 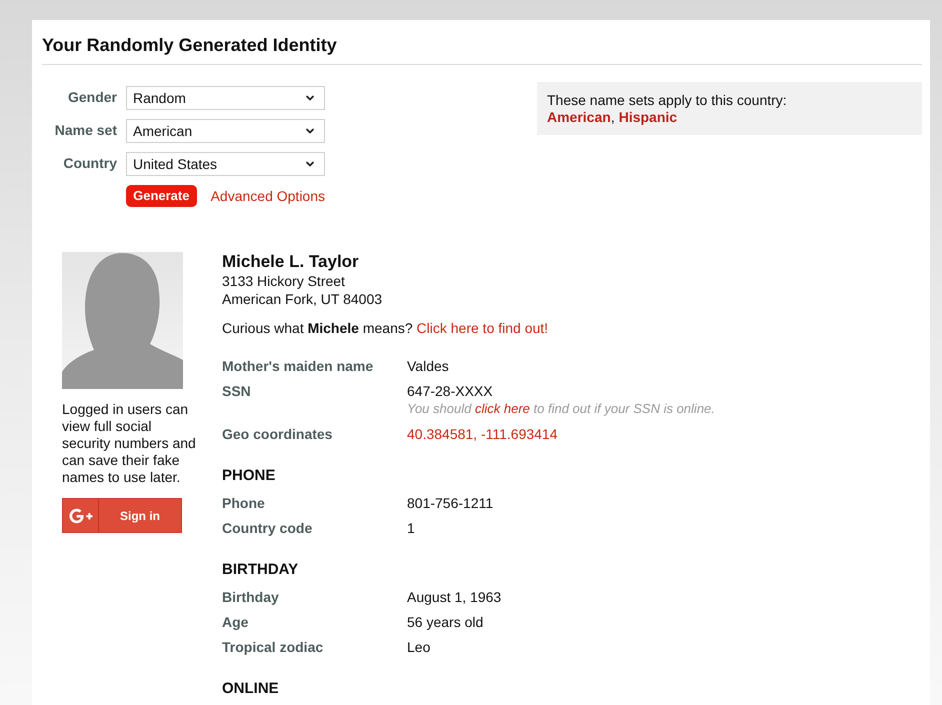 I want to click on section-heading: BIRTHDAY, so click(x=260, y=570).